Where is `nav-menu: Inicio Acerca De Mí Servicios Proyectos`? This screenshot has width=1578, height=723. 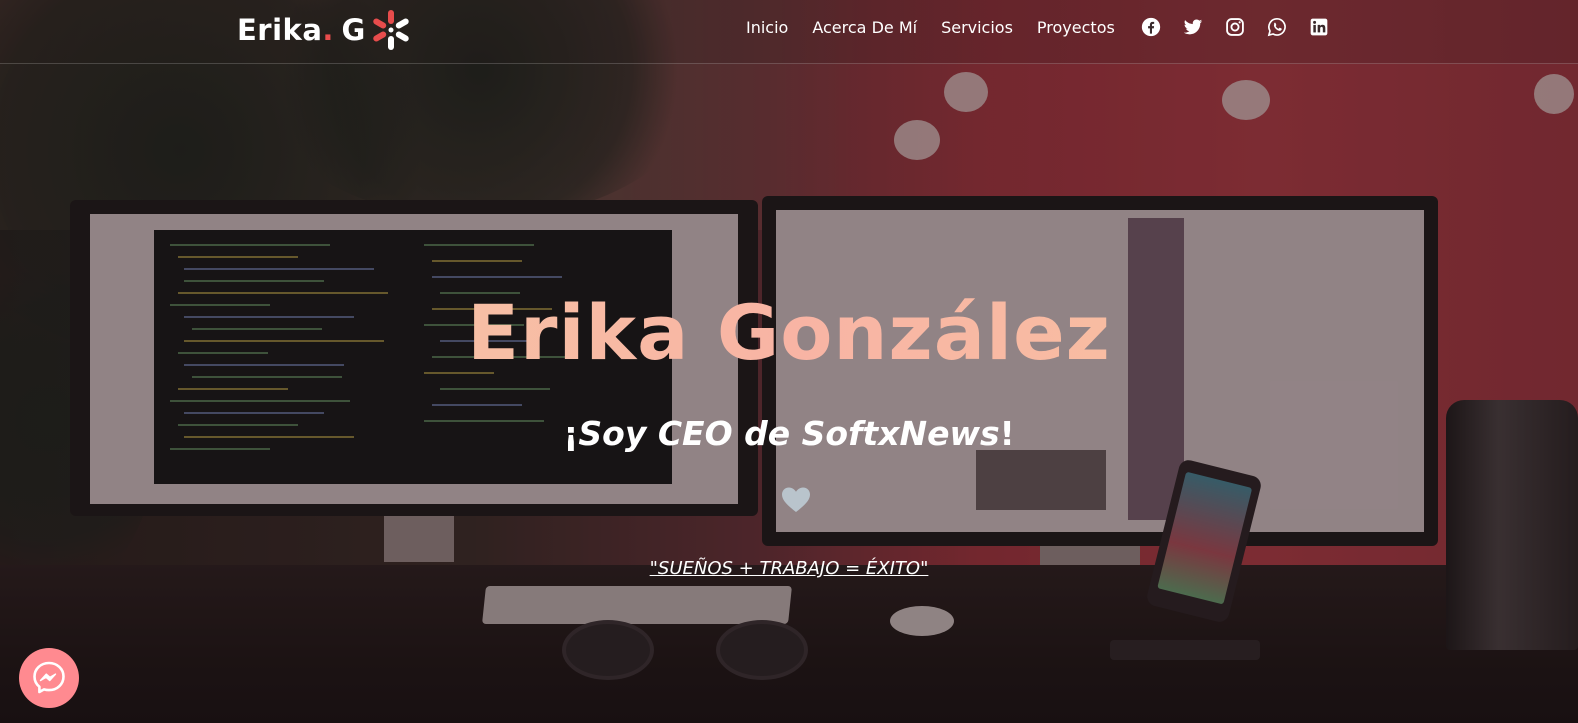 nav-menu: Inicio Acerca De Mí Servicios Proyectos is located at coordinates (1048, 27).